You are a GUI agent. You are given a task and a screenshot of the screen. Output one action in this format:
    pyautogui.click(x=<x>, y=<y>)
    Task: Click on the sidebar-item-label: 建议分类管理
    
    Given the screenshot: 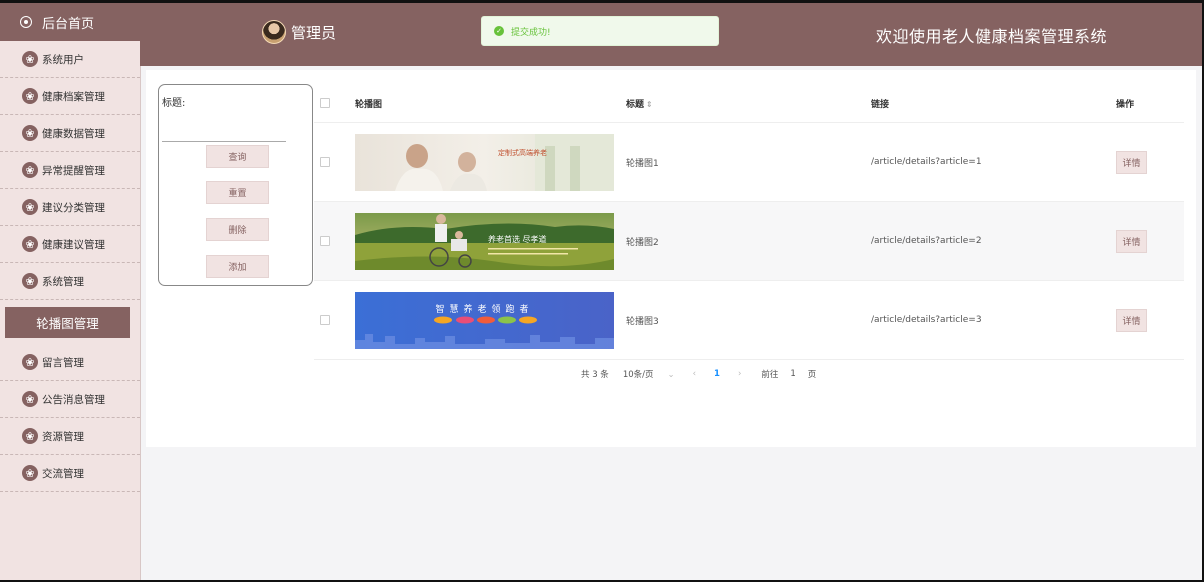 What is the action you would take?
    pyautogui.click(x=73, y=207)
    